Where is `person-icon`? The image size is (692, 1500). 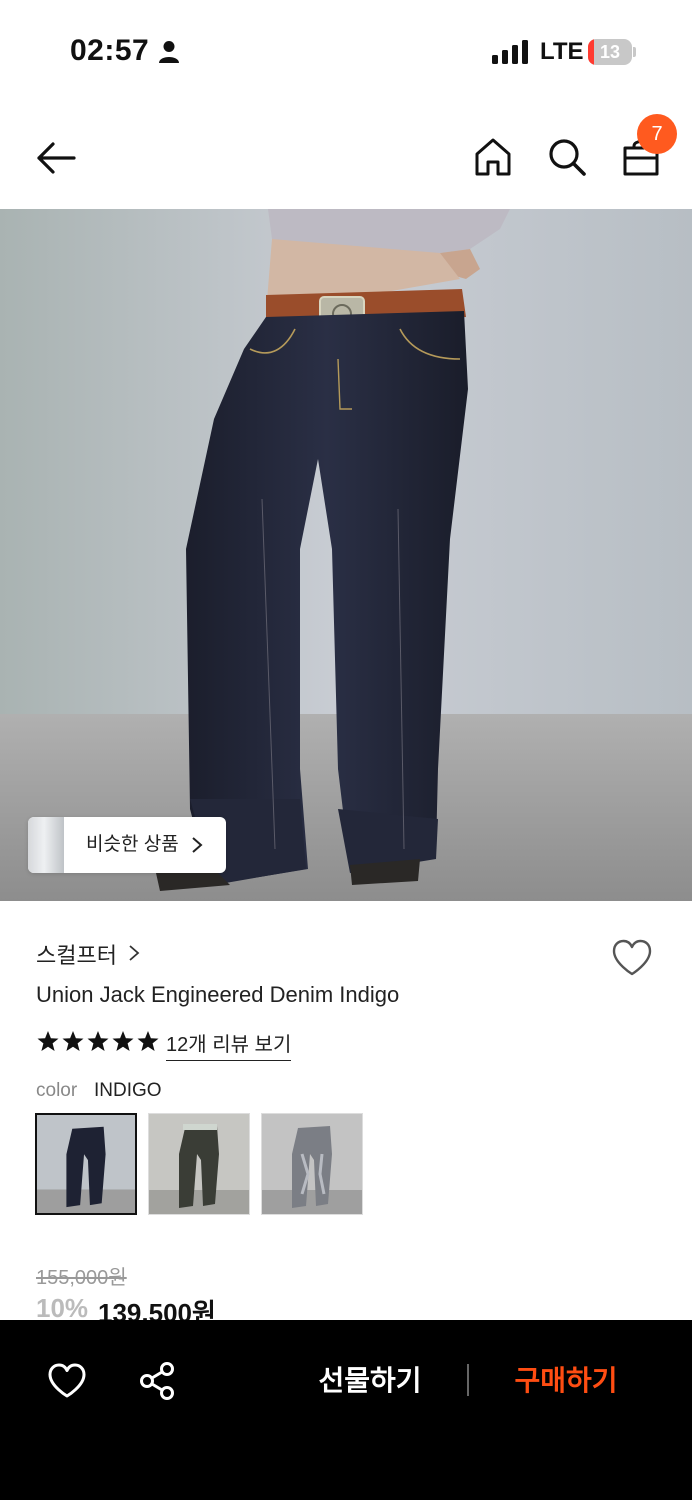 person-icon is located at coordinates (169, 52).